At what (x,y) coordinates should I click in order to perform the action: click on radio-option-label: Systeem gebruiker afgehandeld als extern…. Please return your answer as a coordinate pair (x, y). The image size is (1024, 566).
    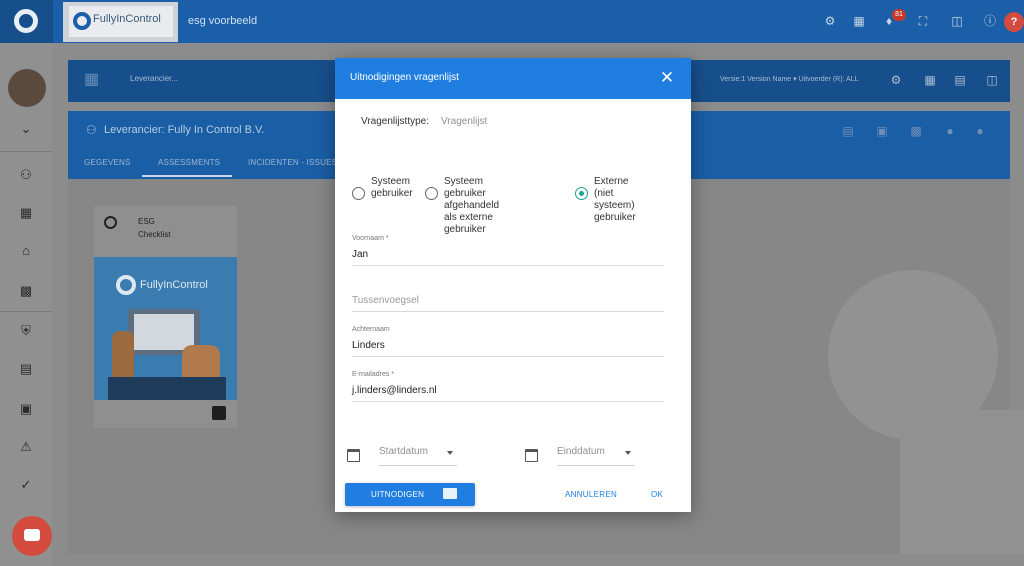
    Looking at the image, I should click on (471, 206).